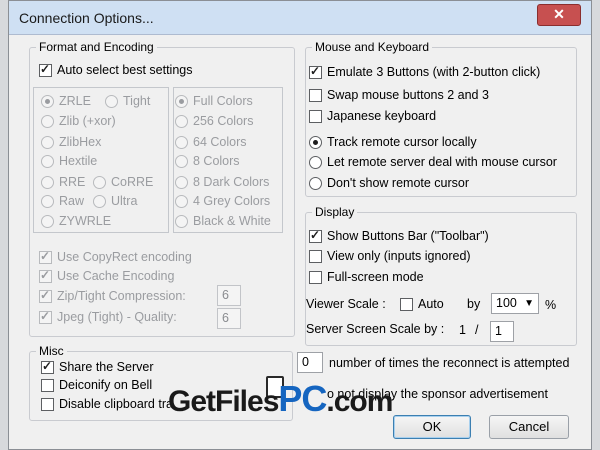 This screenshot has height=450, width=600. I want to click on show-toolbar-checkbox: Show Buttons Bar ("Toolbar"), so click(399, 235).